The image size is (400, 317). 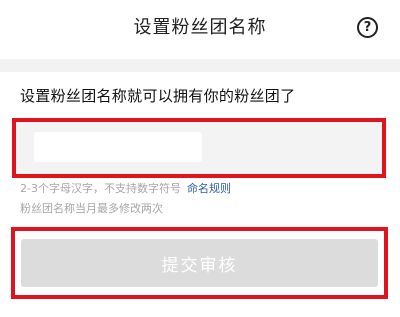 I want to click on question-circle-icon: ?, so click(x=367, y=27).